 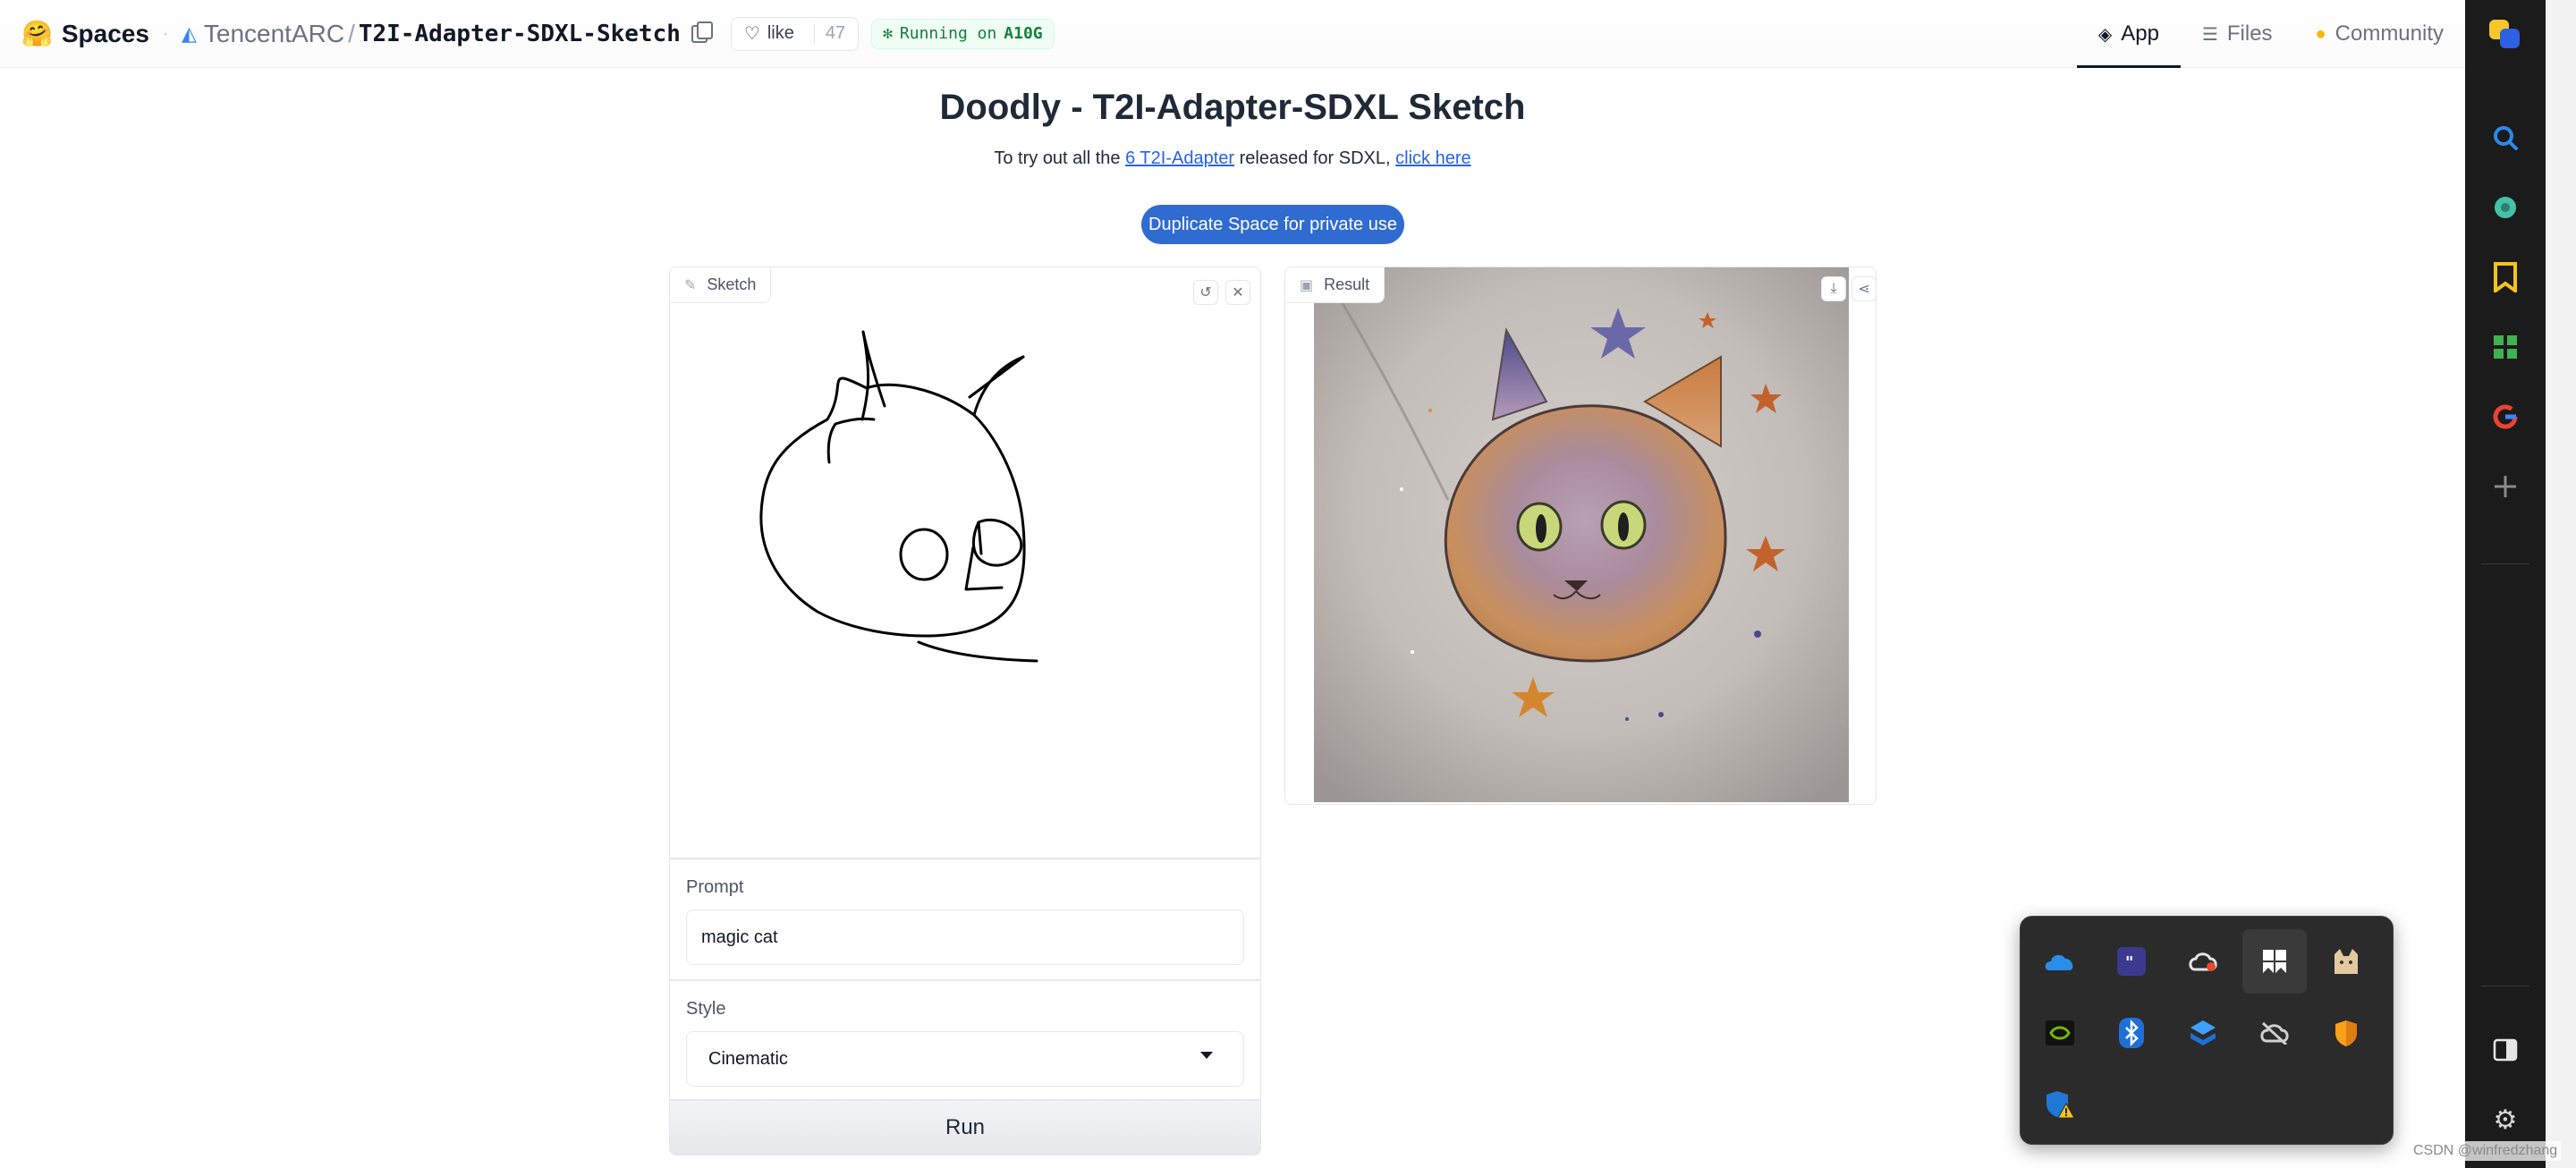 I want to click on cat-app-icon, so click(x=2346, y=961).